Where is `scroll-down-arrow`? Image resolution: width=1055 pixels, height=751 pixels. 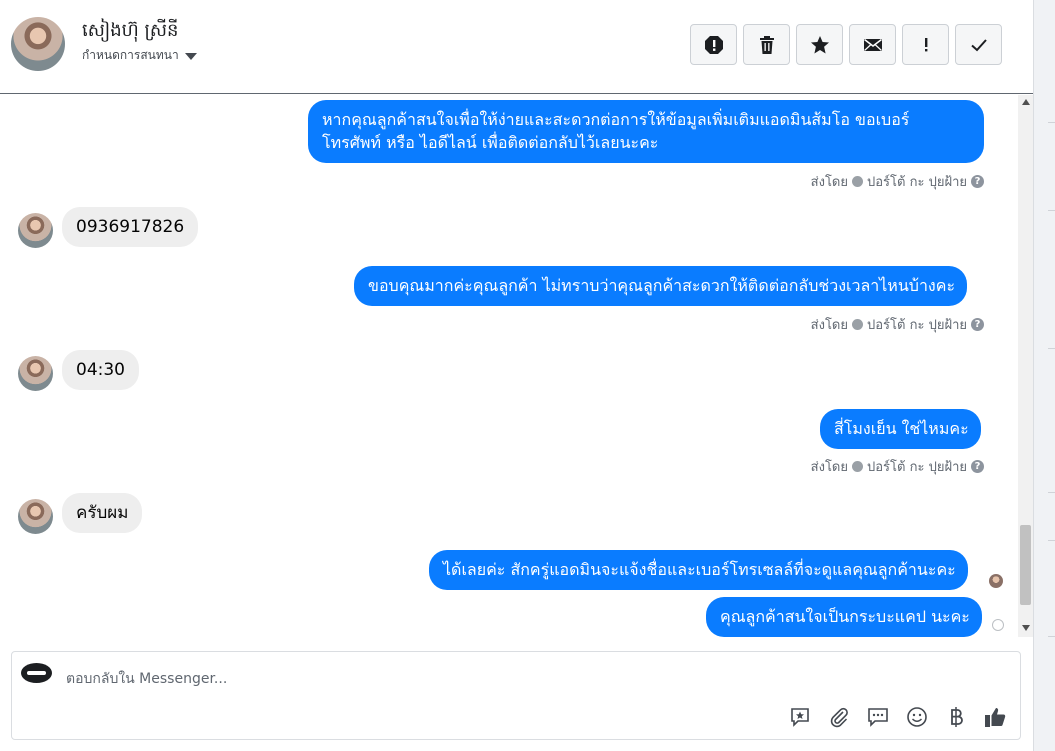 scroll-down-arrow is located at coordinates (1026, 628).